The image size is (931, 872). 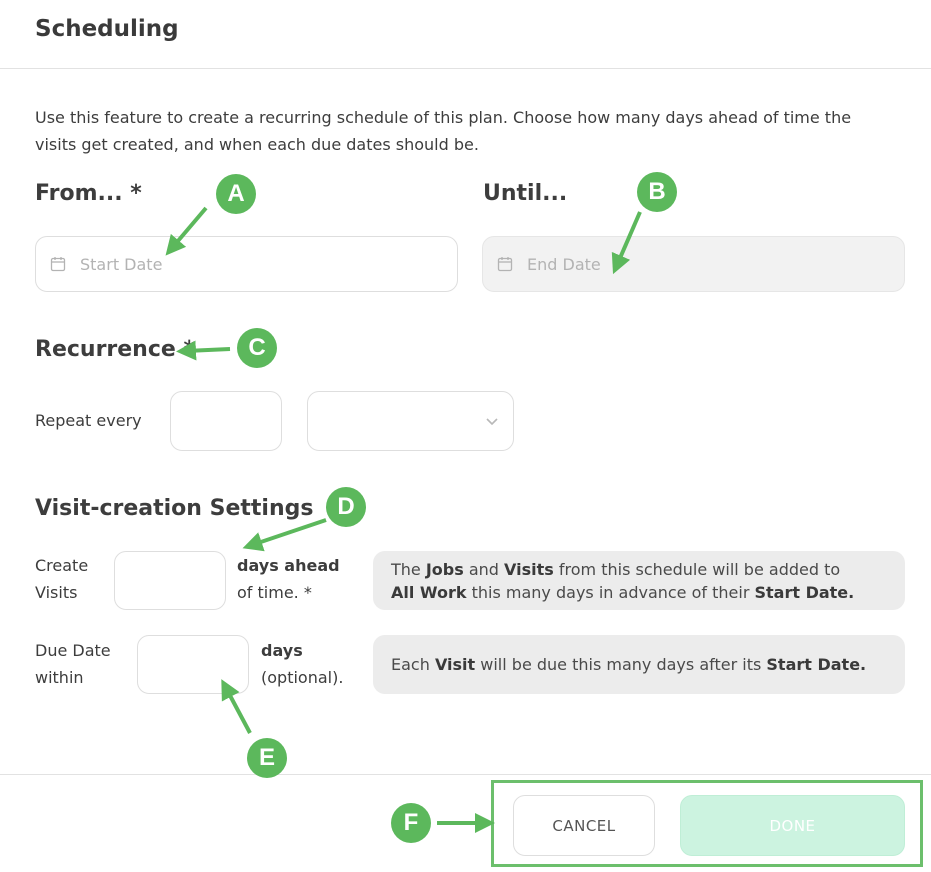 I want to click on arrow-c, so click(x=203, y=350).